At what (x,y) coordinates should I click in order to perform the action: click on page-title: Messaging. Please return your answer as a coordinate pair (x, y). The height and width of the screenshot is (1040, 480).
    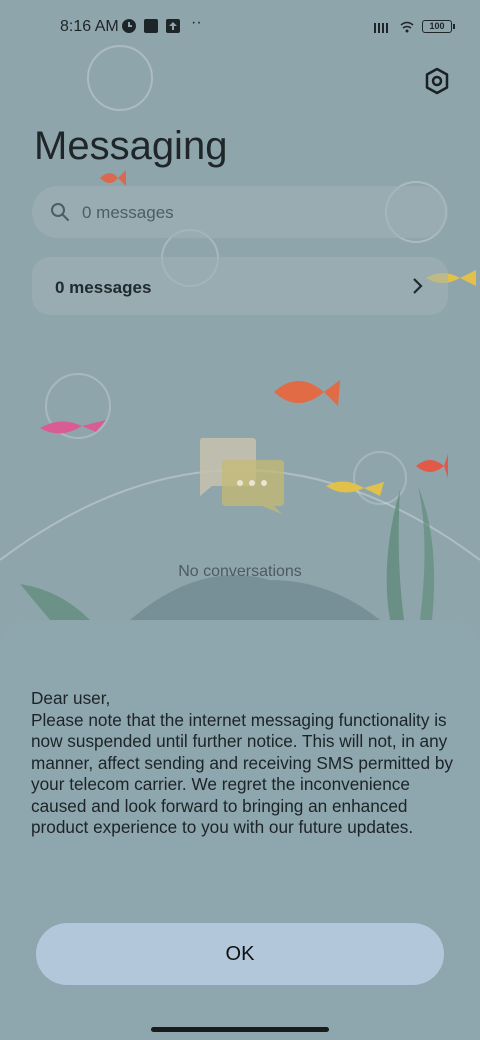
    Looking at the image, I should click on (131, 146).